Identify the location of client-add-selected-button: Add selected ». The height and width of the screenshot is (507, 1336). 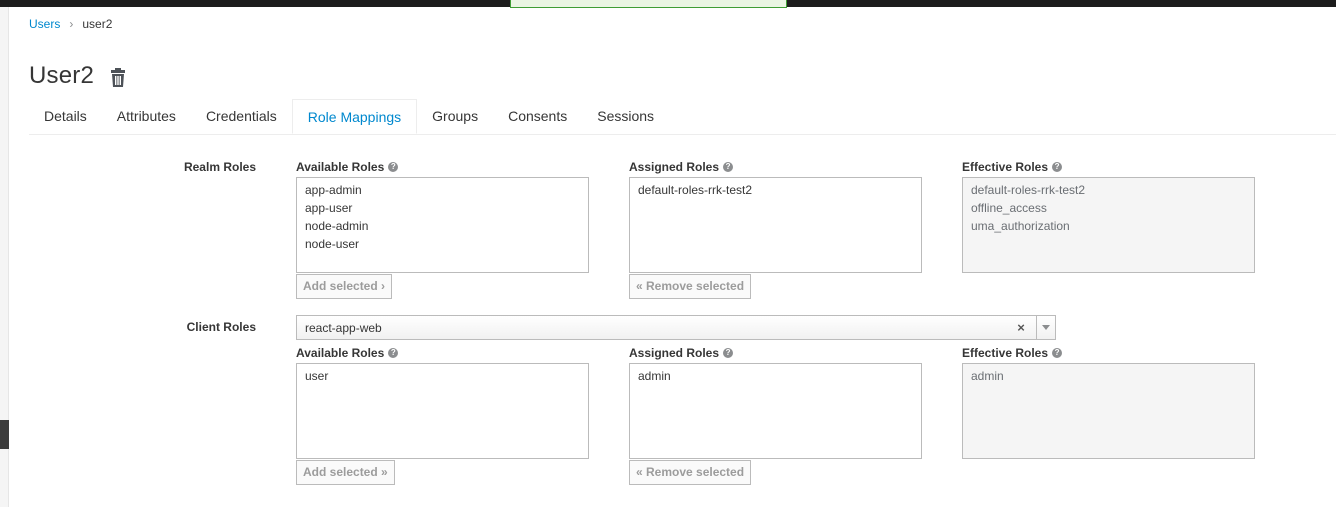
(345, 472).